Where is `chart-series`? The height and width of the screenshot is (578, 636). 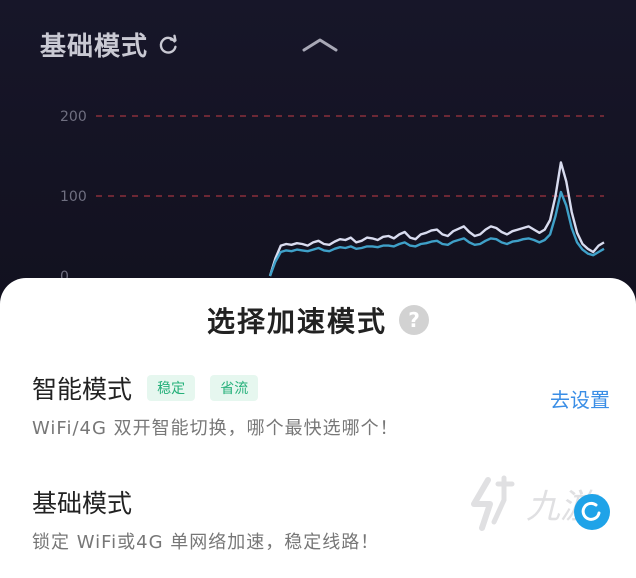
chart-series is located at coordinates (436, 219).